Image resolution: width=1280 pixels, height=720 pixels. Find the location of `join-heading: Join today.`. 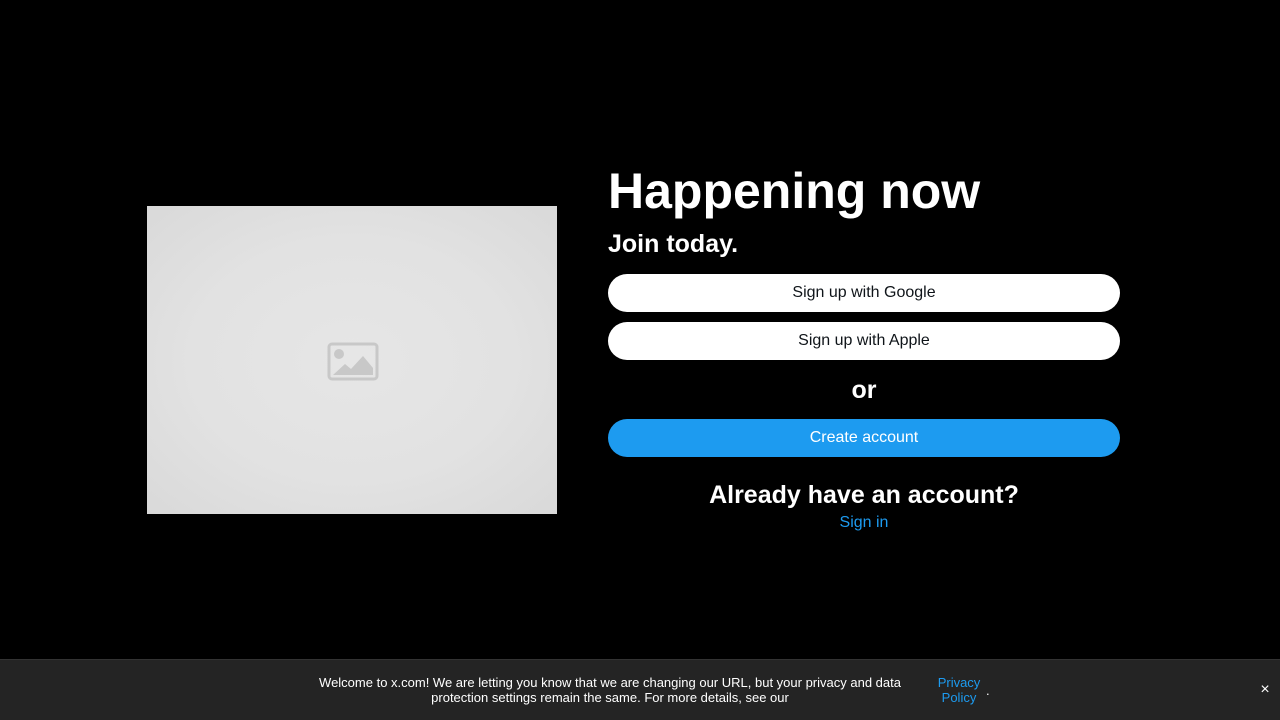

join-heading: Join today. is located at coordinates (673, 244).